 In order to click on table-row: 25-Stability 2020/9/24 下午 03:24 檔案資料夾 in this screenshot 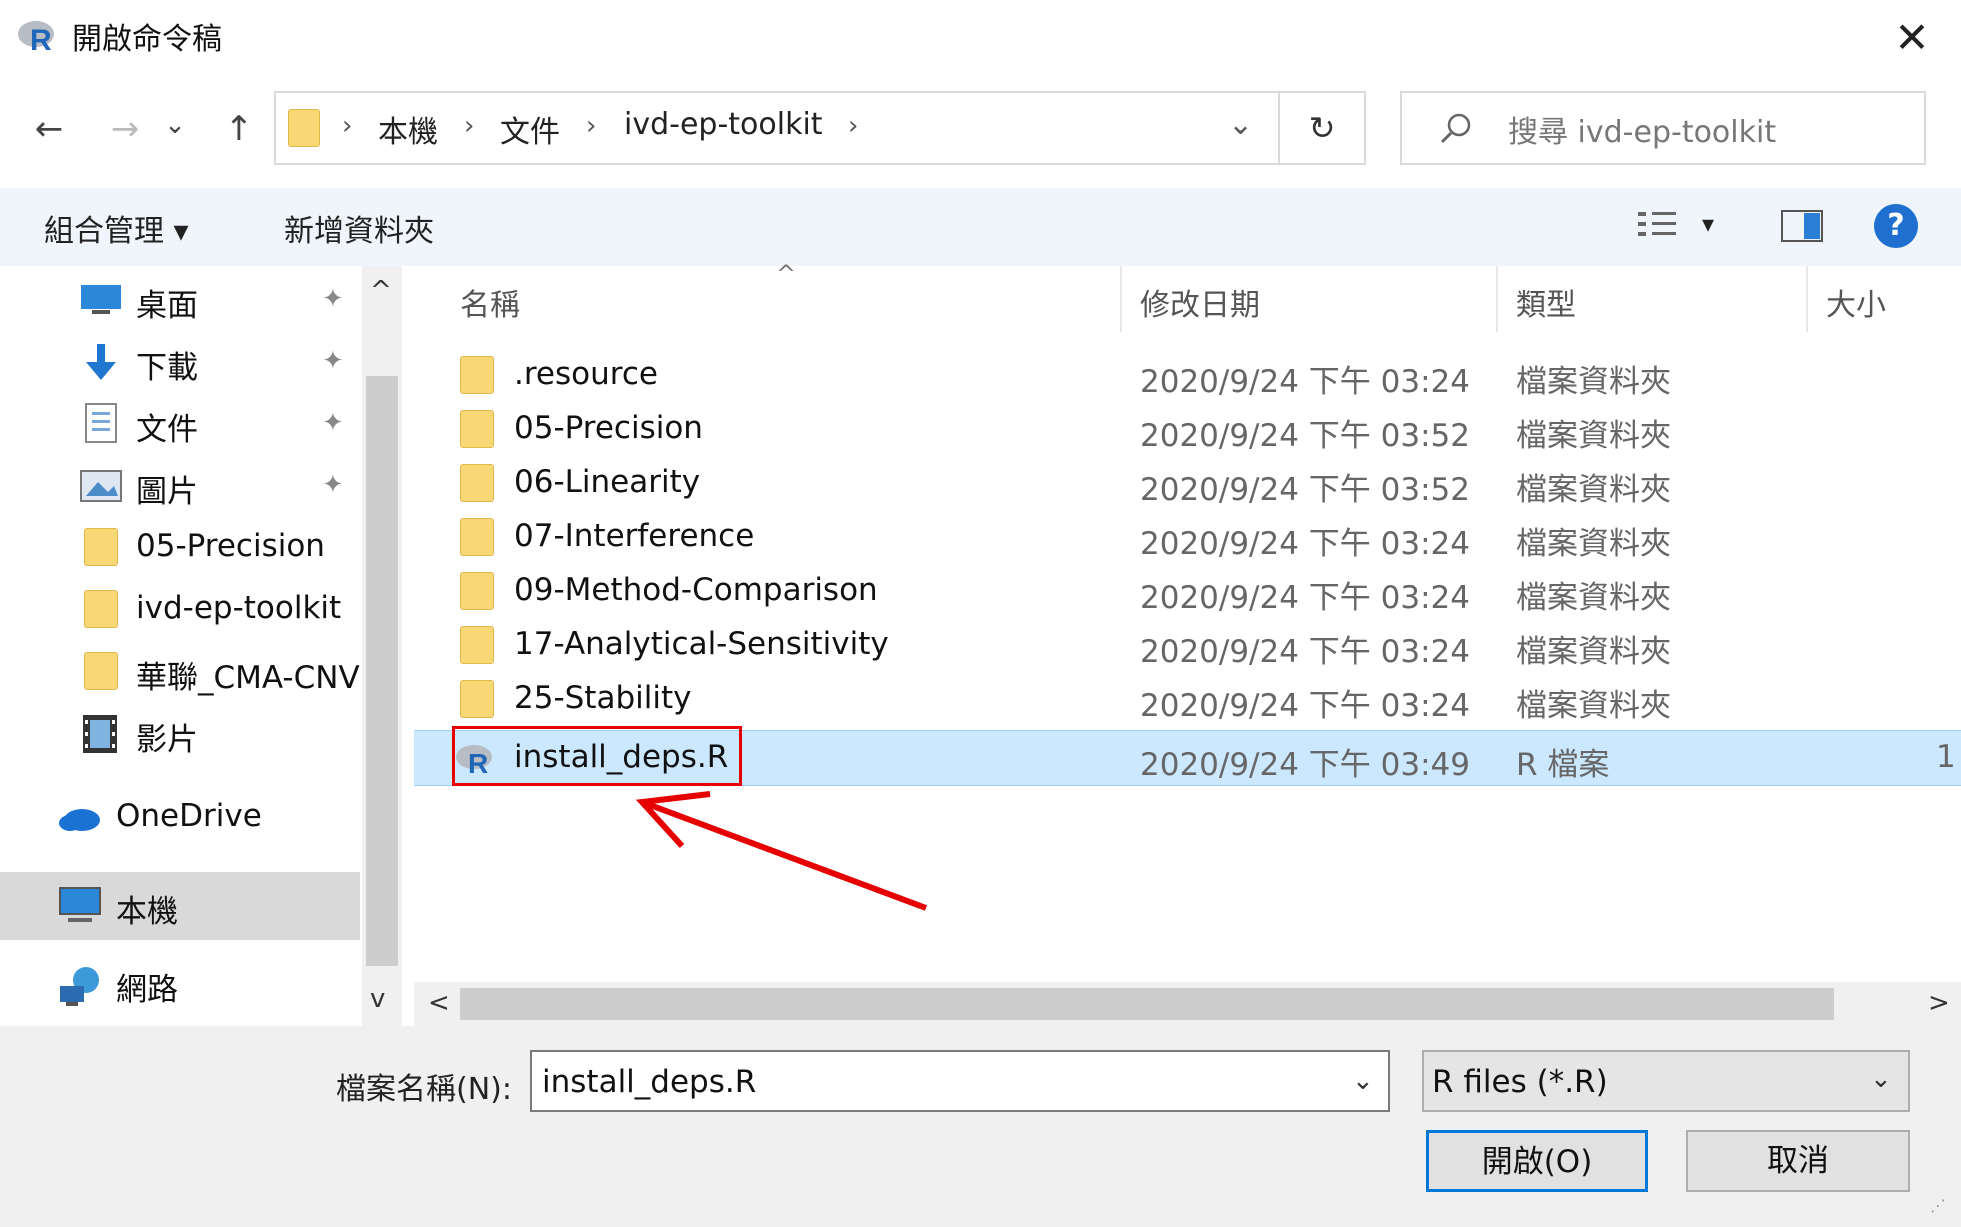, I will do `click(1187, 699)`.